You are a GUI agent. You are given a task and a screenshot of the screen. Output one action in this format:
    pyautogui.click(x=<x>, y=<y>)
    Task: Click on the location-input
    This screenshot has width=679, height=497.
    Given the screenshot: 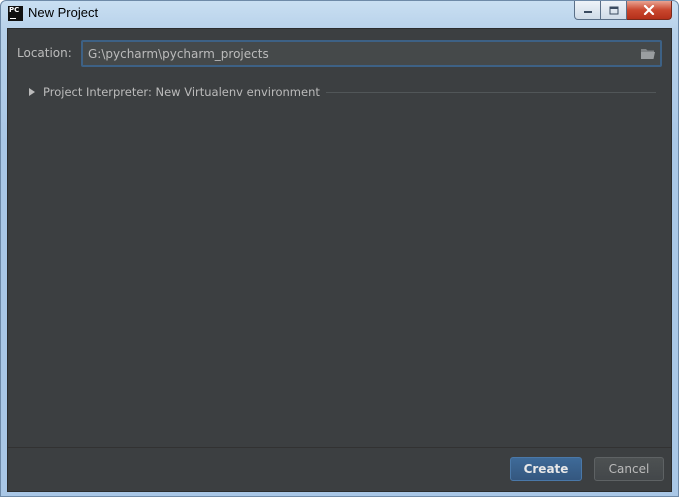 What is the action you would take?
    pyautogui.click(x=371, y=53)
    